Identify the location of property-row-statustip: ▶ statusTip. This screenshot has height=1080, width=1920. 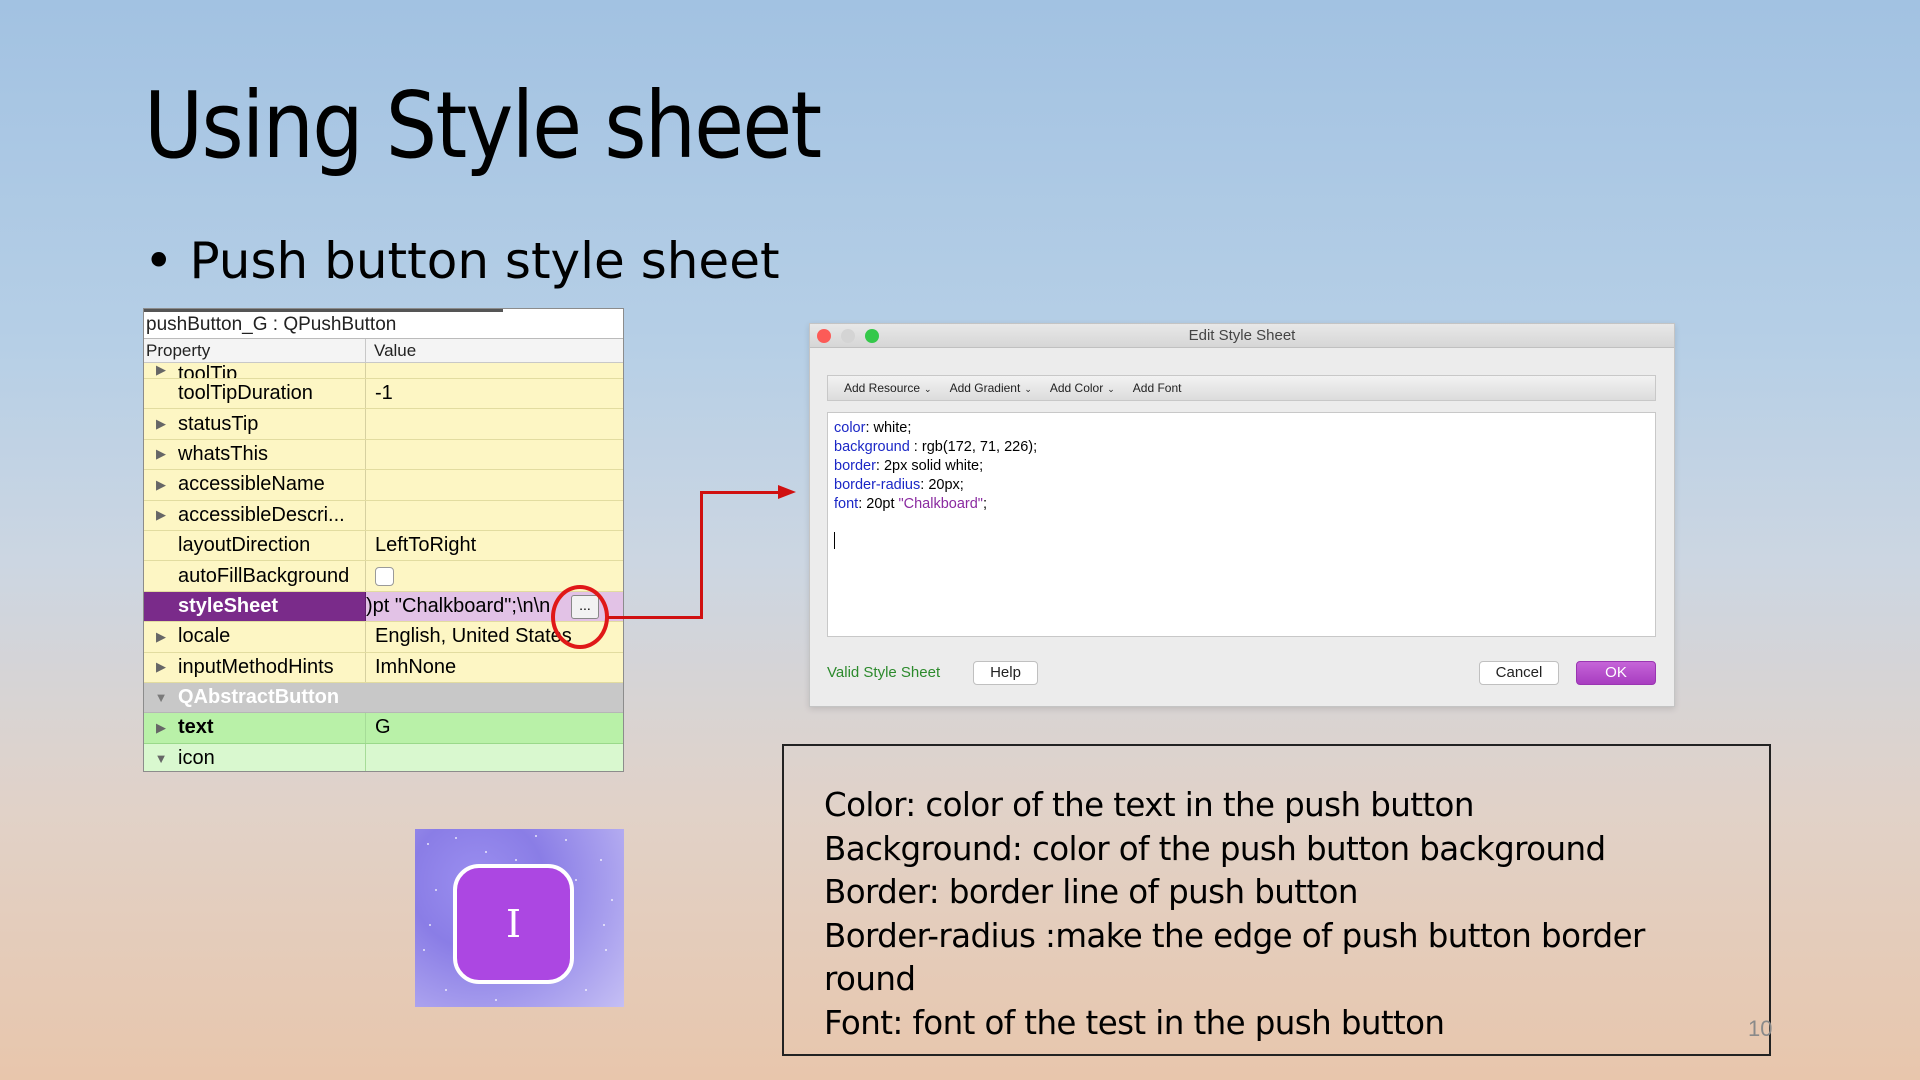
(383, 424).